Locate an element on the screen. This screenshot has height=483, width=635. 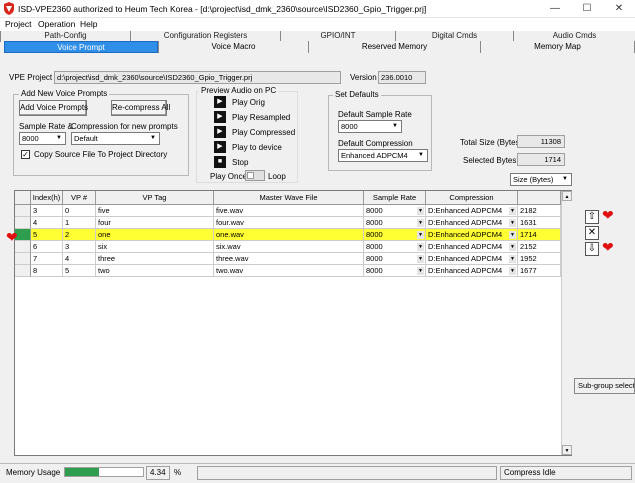
cell-size: 1631 is located at coordinates (539, 223).